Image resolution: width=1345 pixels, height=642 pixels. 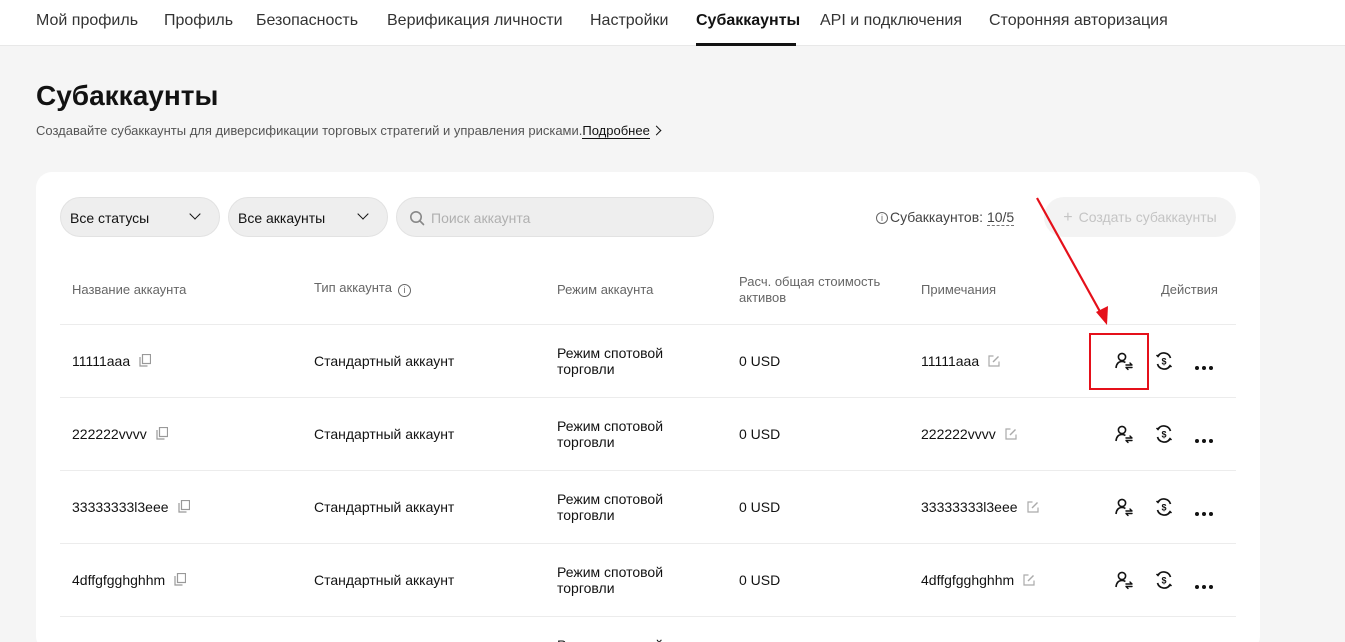 I want to click on account-note: 222222vvvv, so click(x=969, y=434).